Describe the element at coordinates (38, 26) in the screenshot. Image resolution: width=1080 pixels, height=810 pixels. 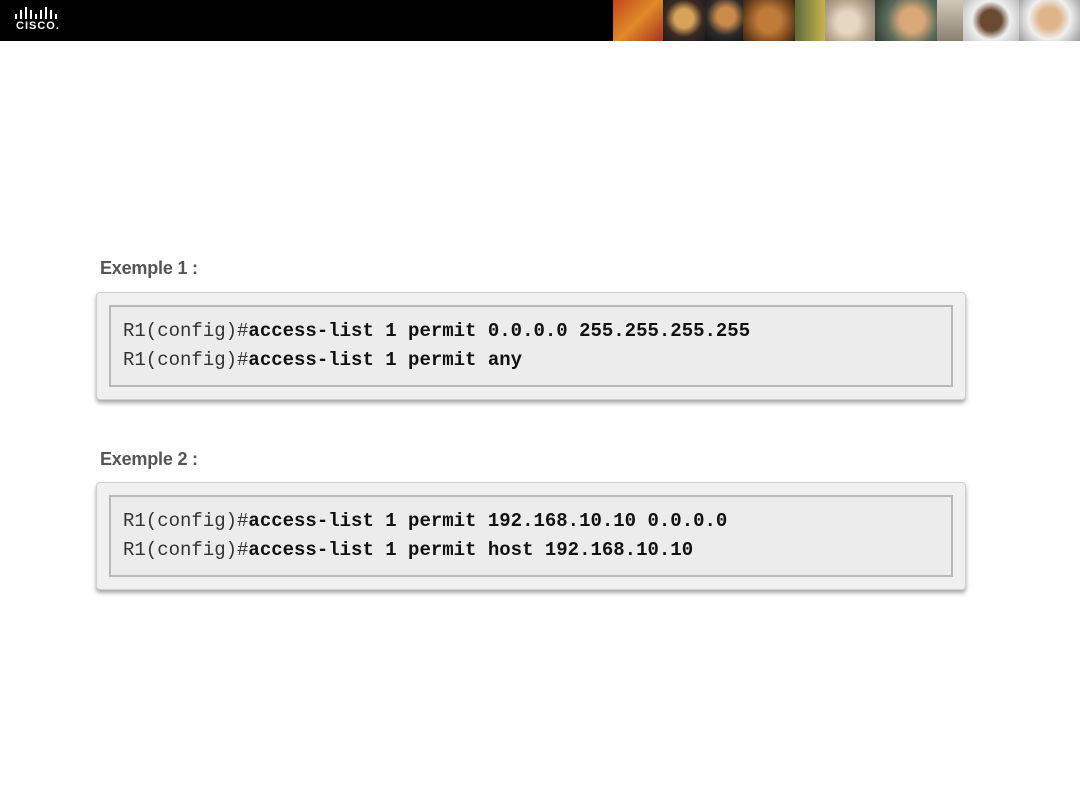
I see `cisco-wordmark: CISCO.` at that location.